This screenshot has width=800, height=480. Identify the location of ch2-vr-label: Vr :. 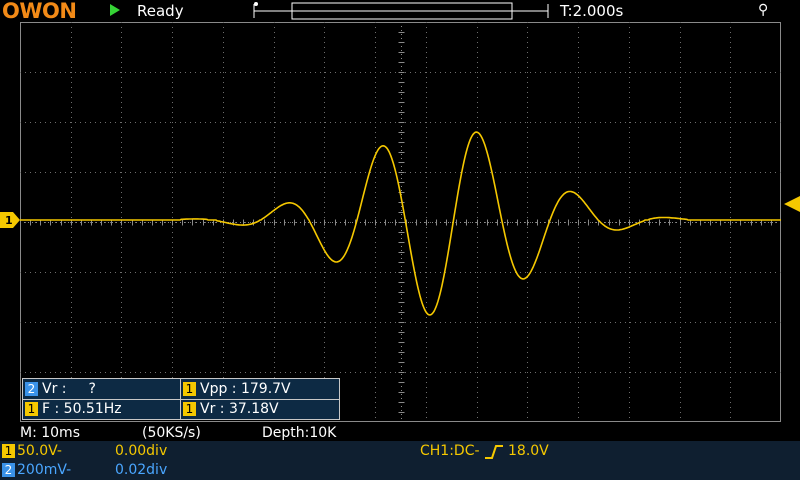
(54, 389).